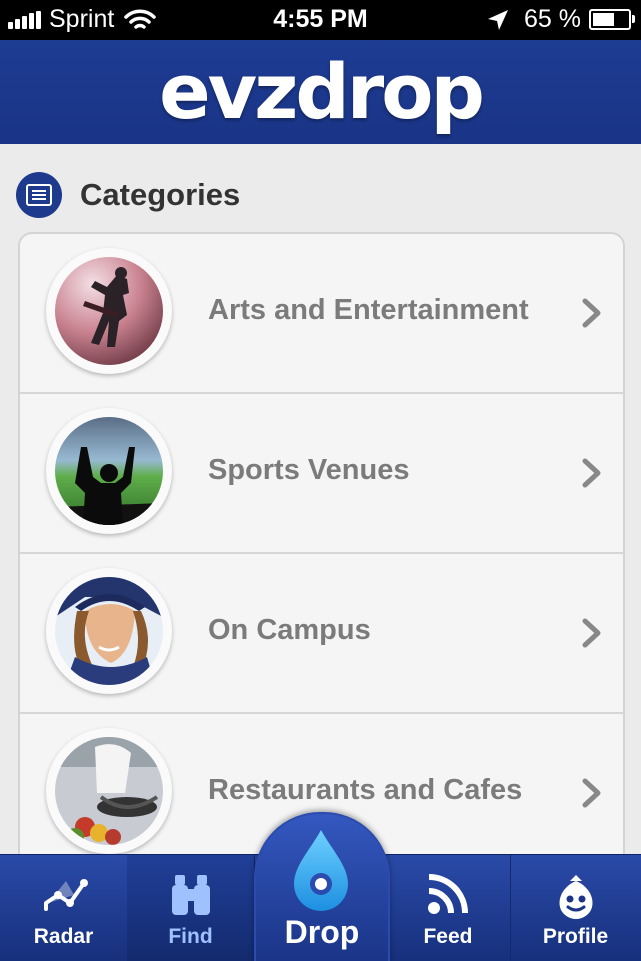 This screenshot has width=641, height=961. Describe the element at coordinates (289, 630) in the screenshot. I see `category-label: On Campus` at that location.